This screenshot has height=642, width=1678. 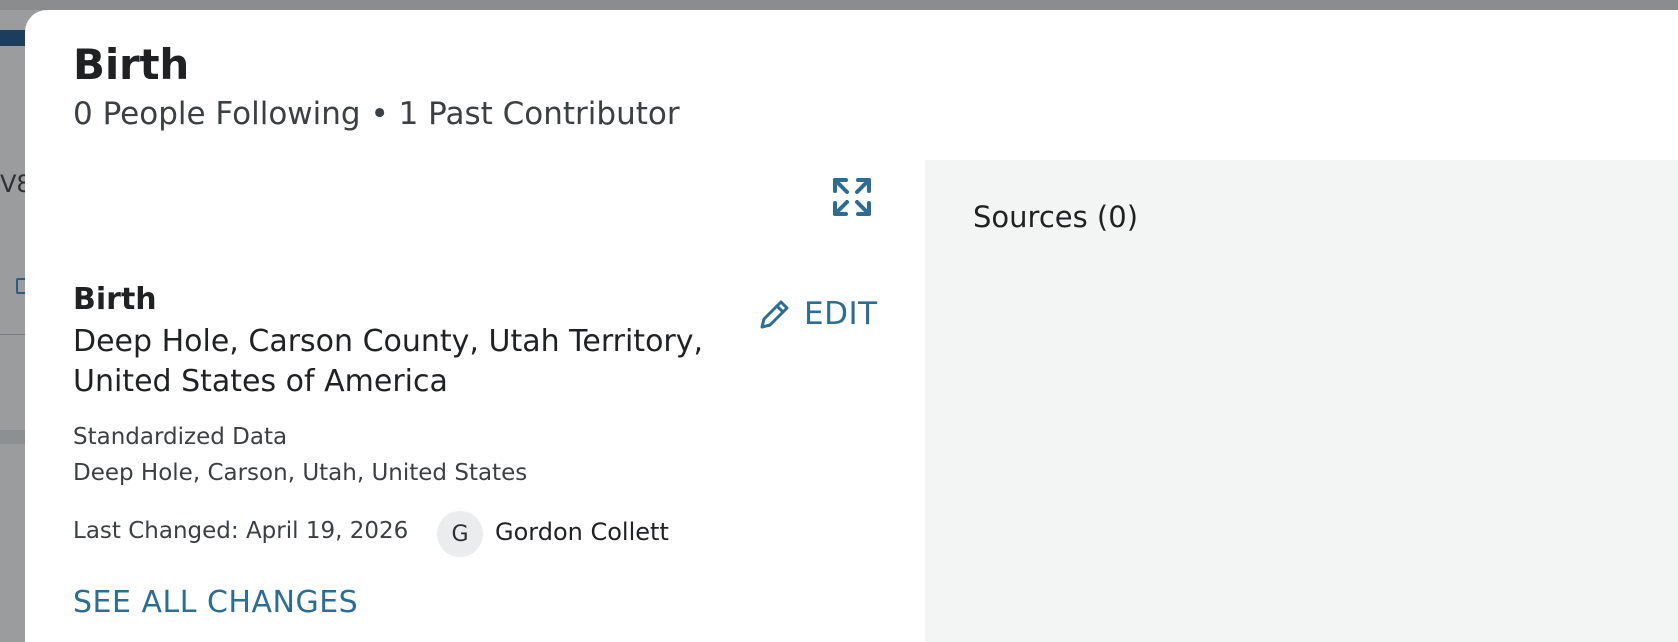 What do you see at coordinates (841, 314) in the screenshot?
I see `edit-label: EDIT` at bounding box center [841, 314].